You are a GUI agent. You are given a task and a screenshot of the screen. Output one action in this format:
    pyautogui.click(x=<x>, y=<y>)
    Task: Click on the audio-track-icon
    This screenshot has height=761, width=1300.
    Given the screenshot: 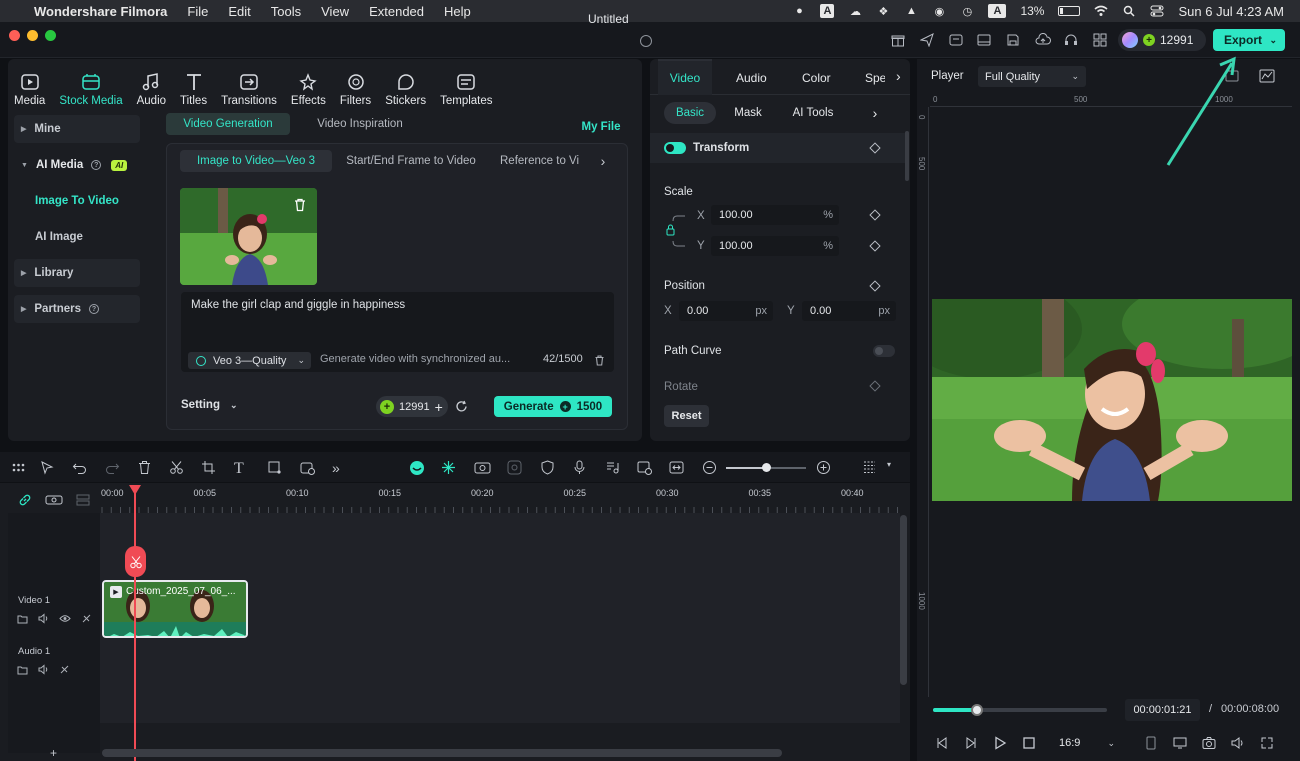 What is the action you would take?
    pyautogui.click(x=612, y=467)
    